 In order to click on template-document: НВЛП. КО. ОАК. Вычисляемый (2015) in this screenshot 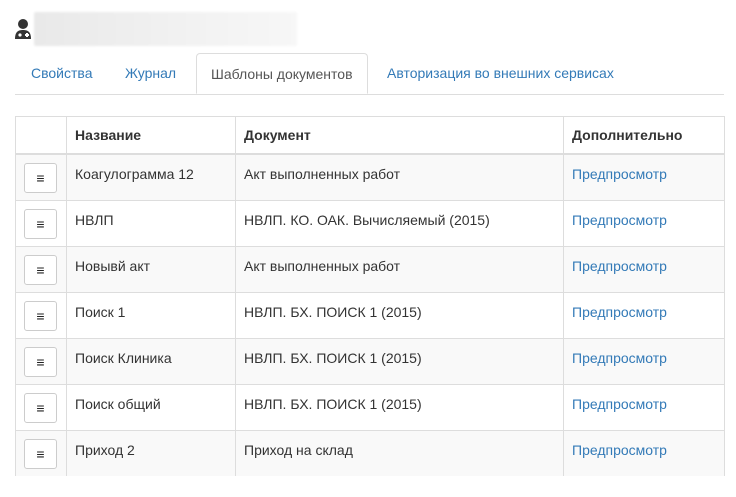, I will do `click(399, 223)`.